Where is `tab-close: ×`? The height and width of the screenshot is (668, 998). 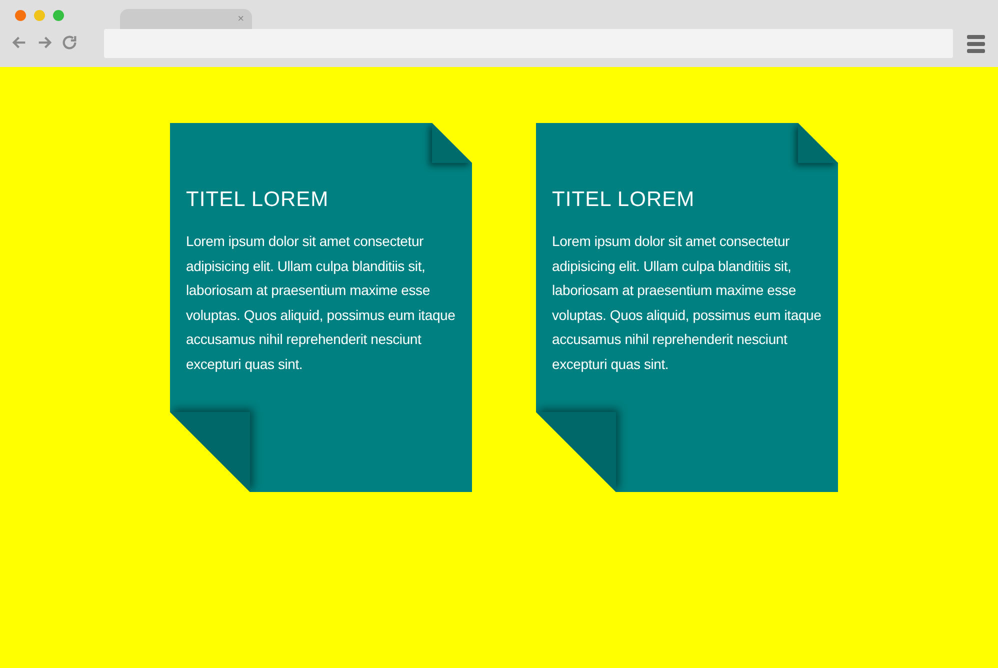
tab-close: × is located at coordinates (241, 19).